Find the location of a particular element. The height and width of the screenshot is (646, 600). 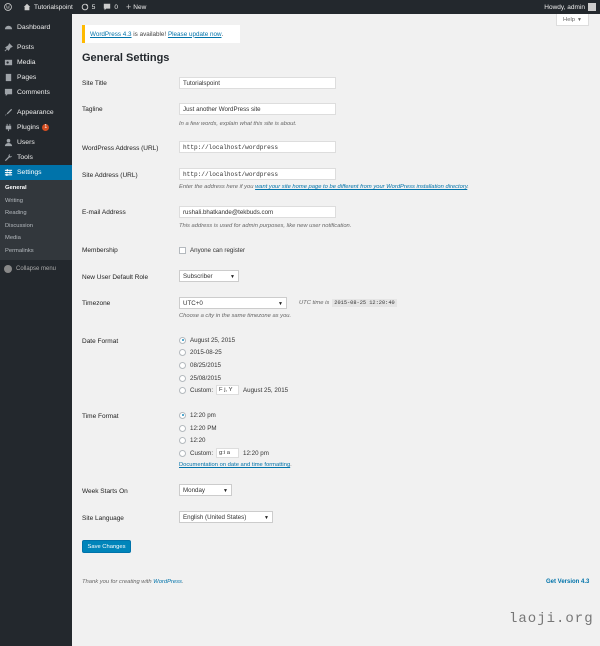

date-format-option: 2015-08-25 is located at coordinates (200, 352).